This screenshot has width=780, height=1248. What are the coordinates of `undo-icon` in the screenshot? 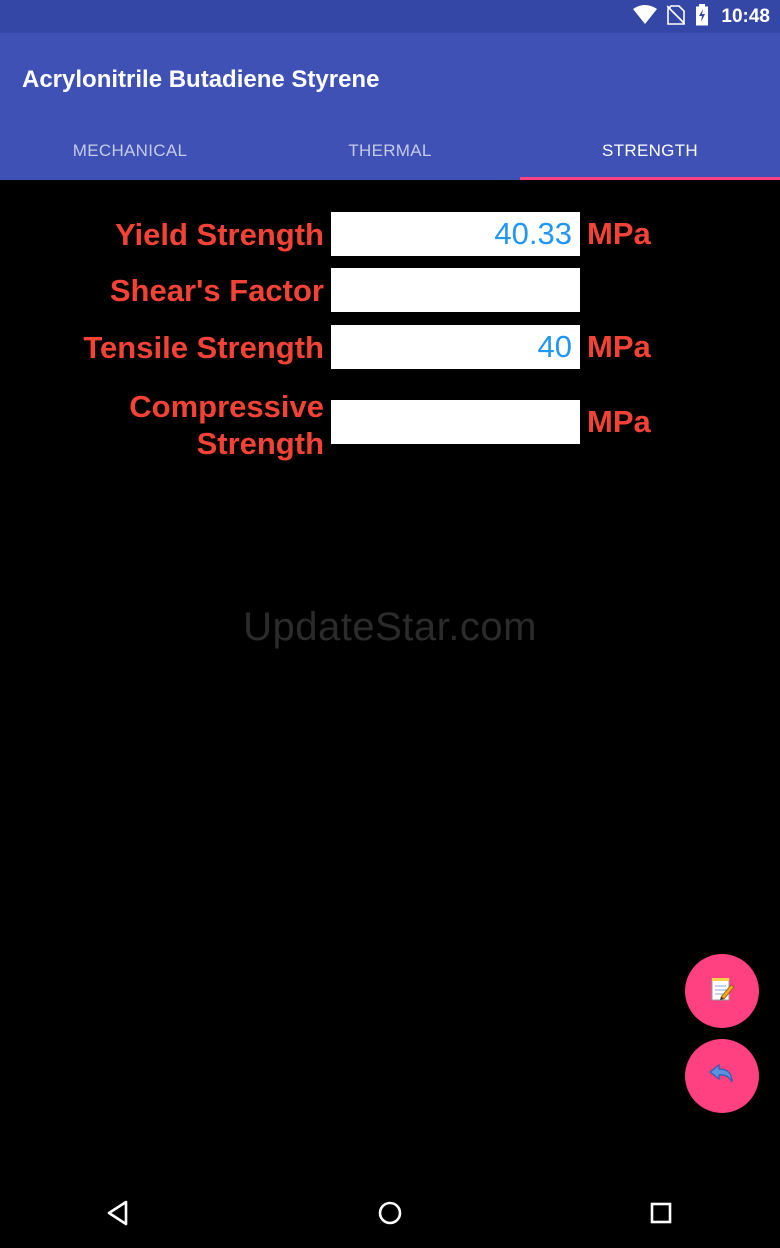 It's located at (722, 1076).